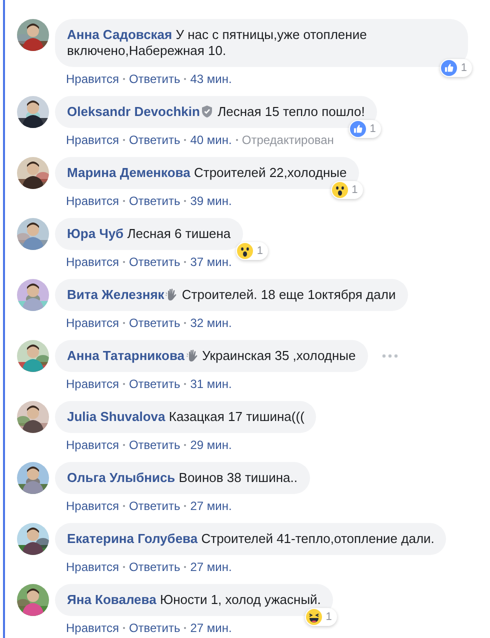  What do you see at coordinates (211, 323) in the screenshot?
I see `timestamp-link: 32 мин.` at bounding box center [211, 323].